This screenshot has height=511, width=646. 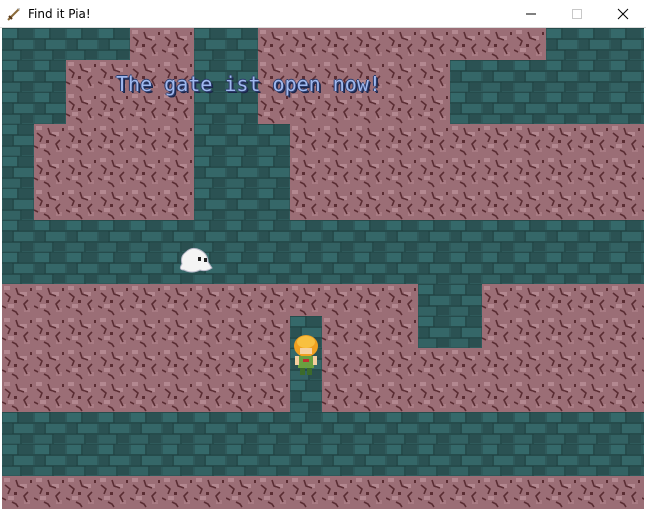 I want to click on close-button, so click(x=623, y=13).